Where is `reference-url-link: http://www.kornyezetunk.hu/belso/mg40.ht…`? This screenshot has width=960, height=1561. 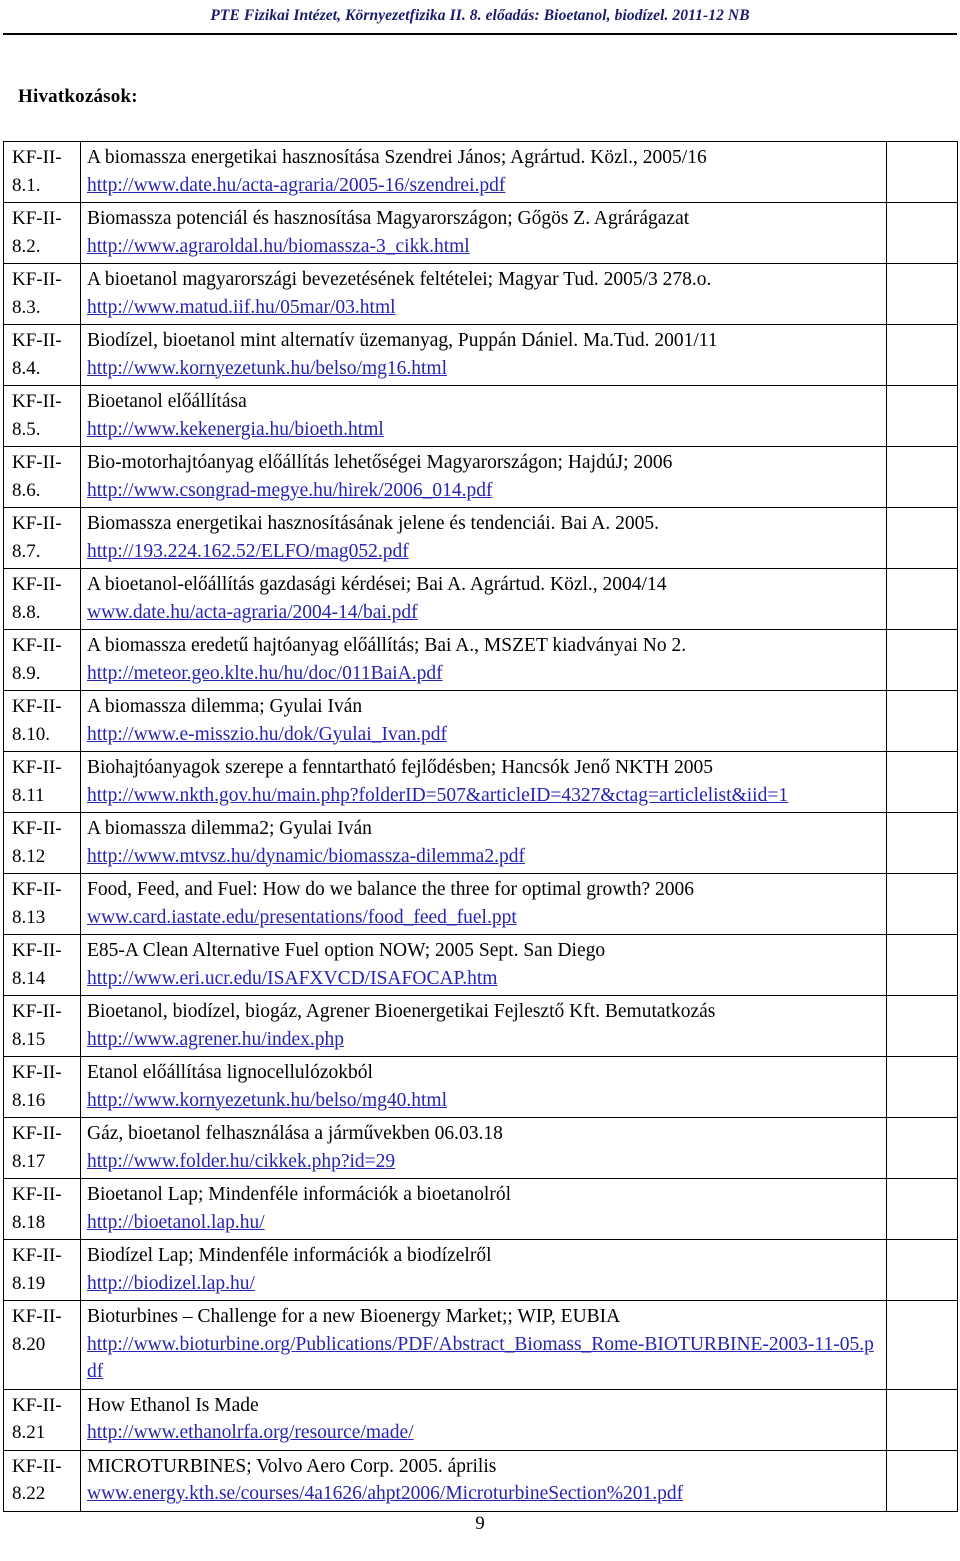
reference-url-link: http://www.kornyezetunk.hu/belso/mg40.ht… is located at coordinates (484, 1101).